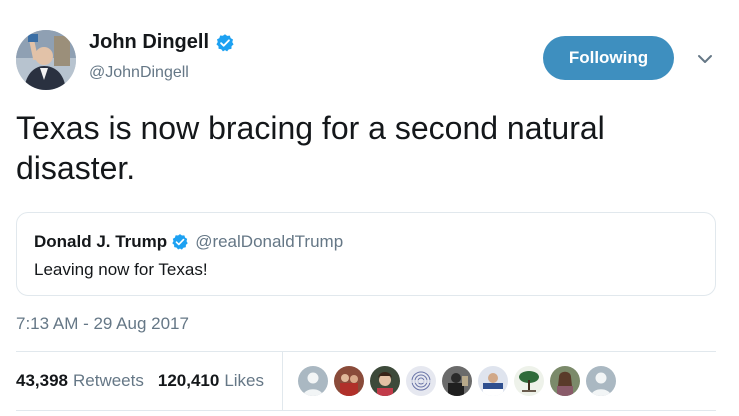 The image size is (739, 416). I want to click on following-button: Following, so click(608, 58).